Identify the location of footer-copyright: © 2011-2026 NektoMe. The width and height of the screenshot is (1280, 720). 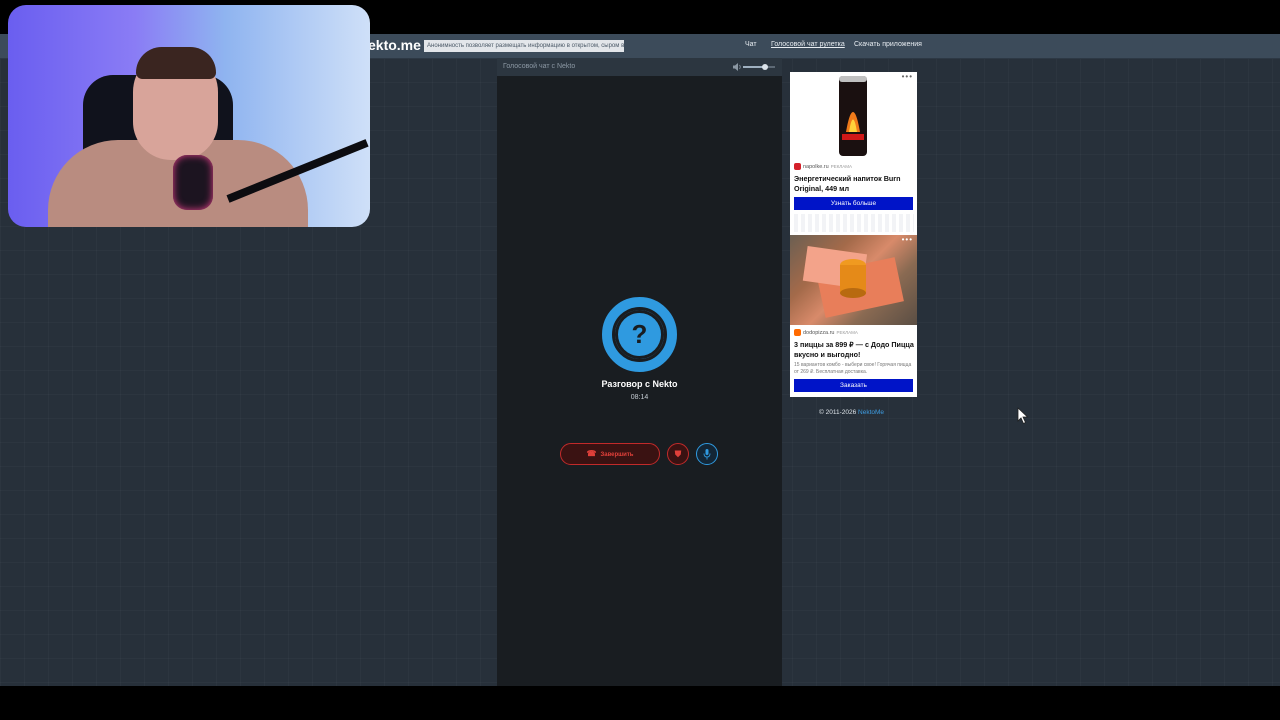
(851, 412).